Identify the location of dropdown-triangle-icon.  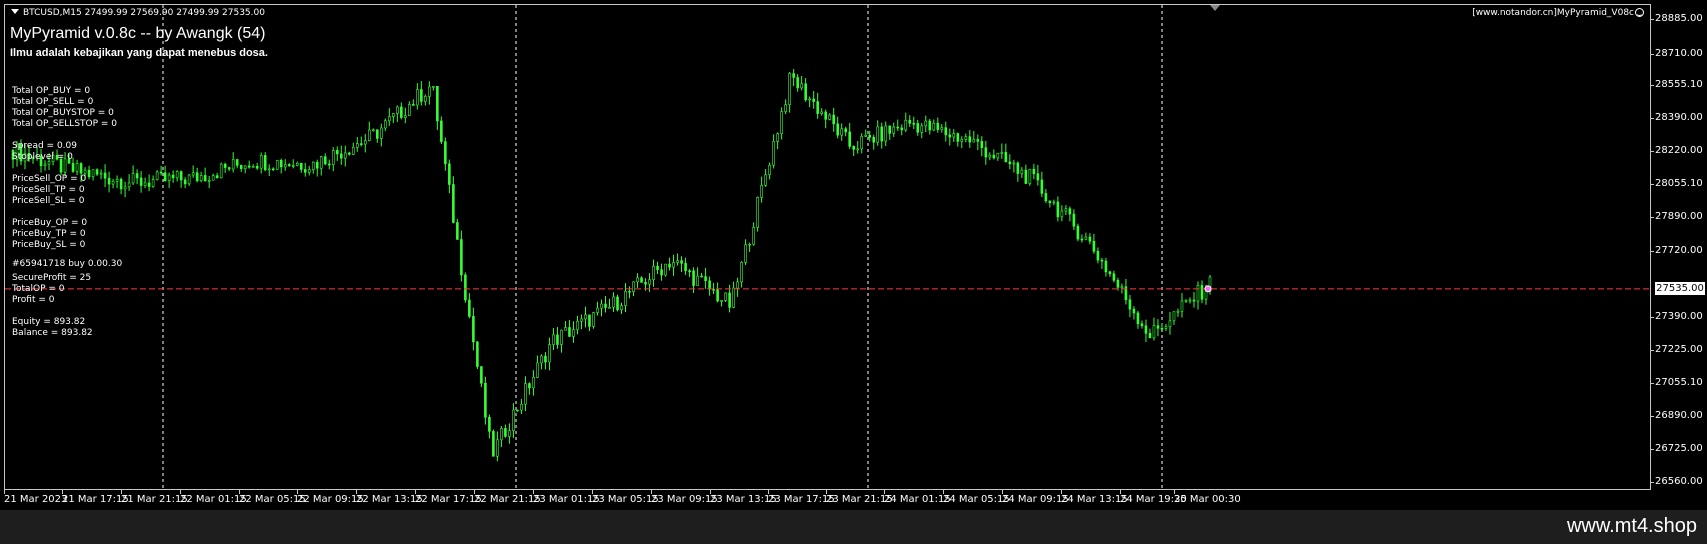
(15, 11).